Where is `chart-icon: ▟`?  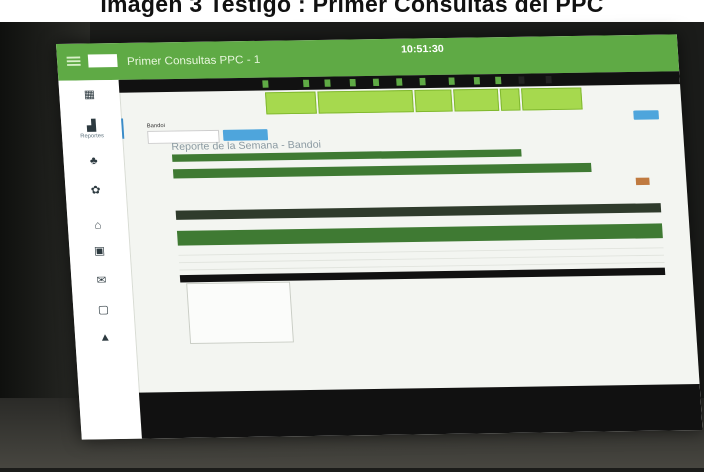 chart-icon: ▟ is located at coordinates (91, 126).